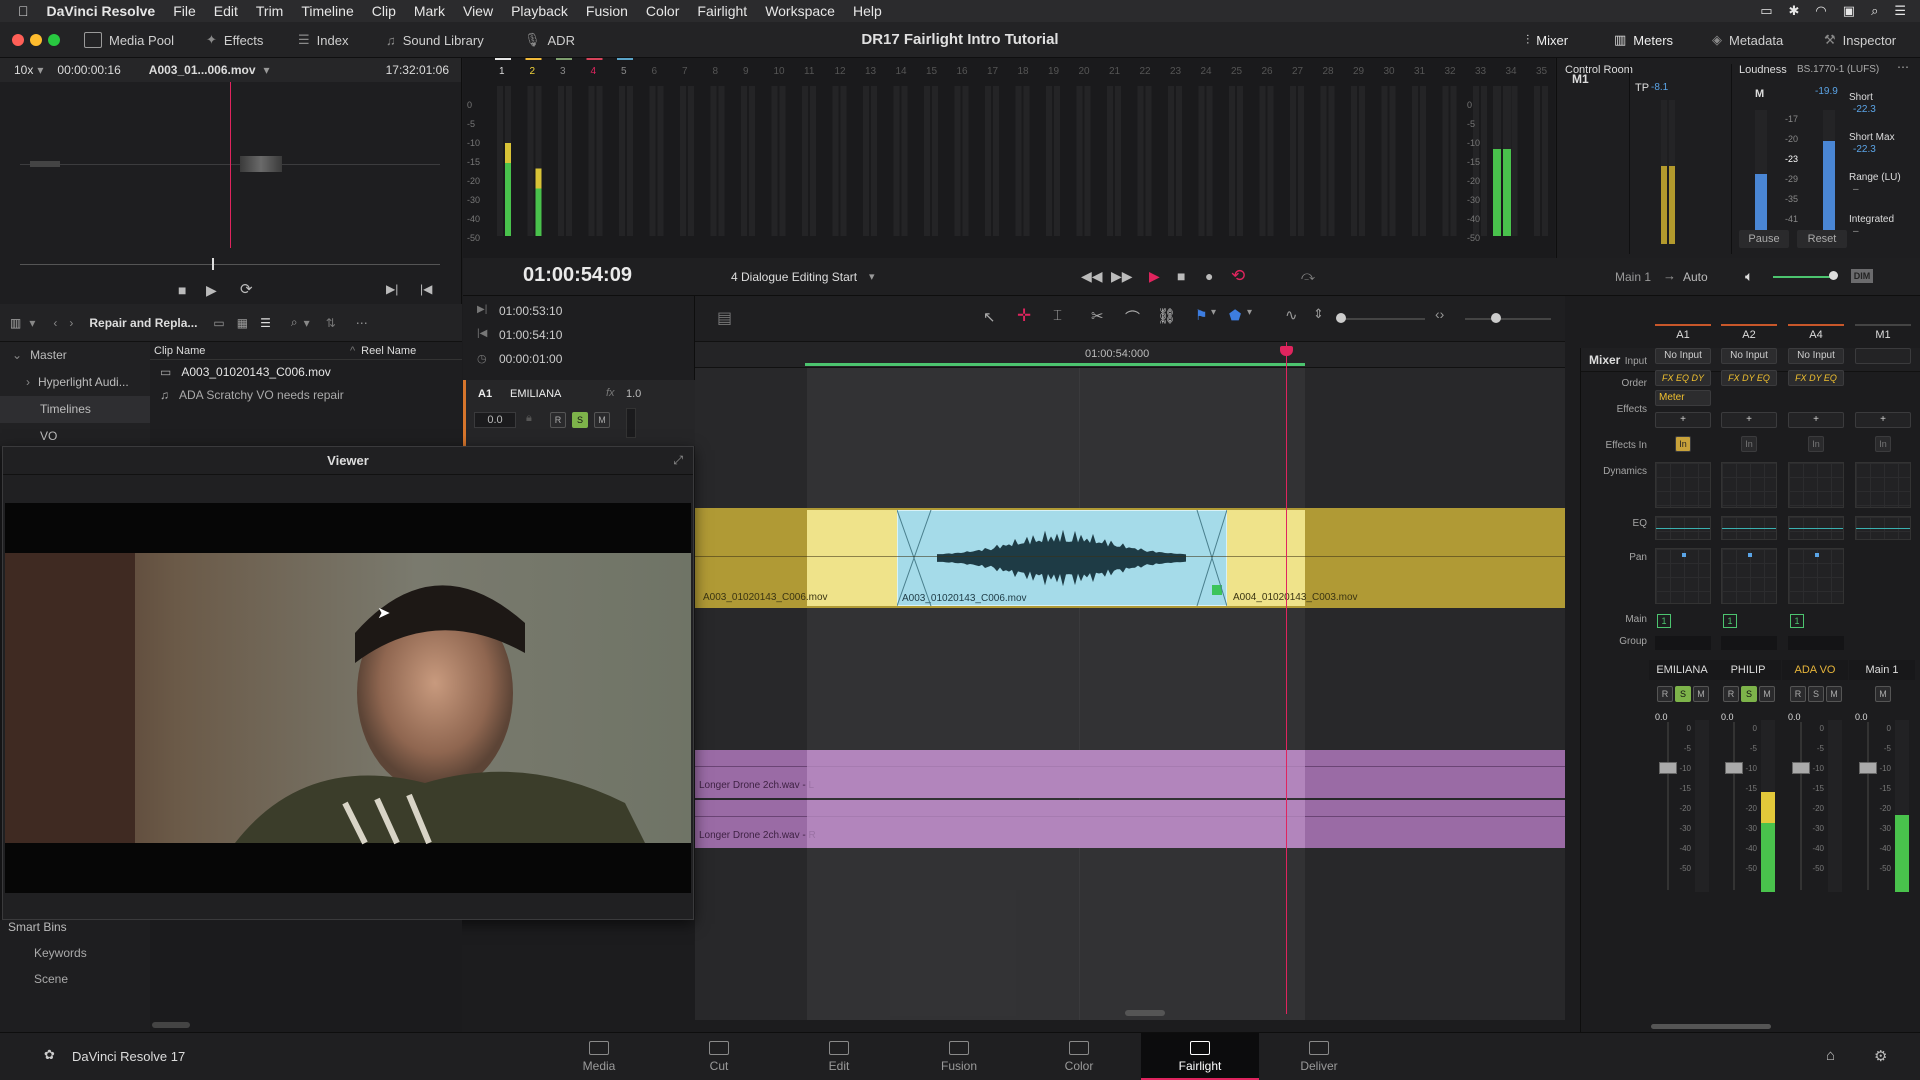 The image size is (1920, 1080). I want to click on track-height-slider, so click(1383, 319).